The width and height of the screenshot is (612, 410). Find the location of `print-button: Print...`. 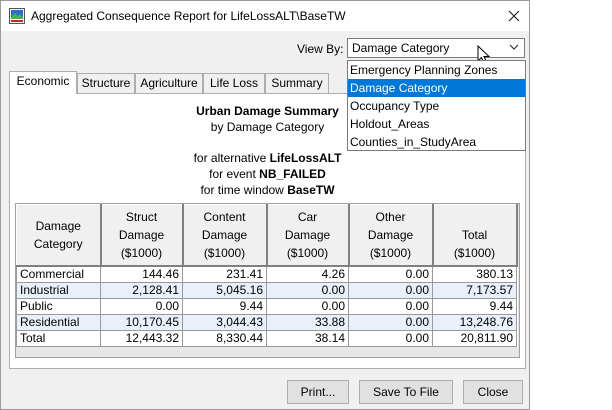

print-button: Print... is located at coordinates (318, 392).